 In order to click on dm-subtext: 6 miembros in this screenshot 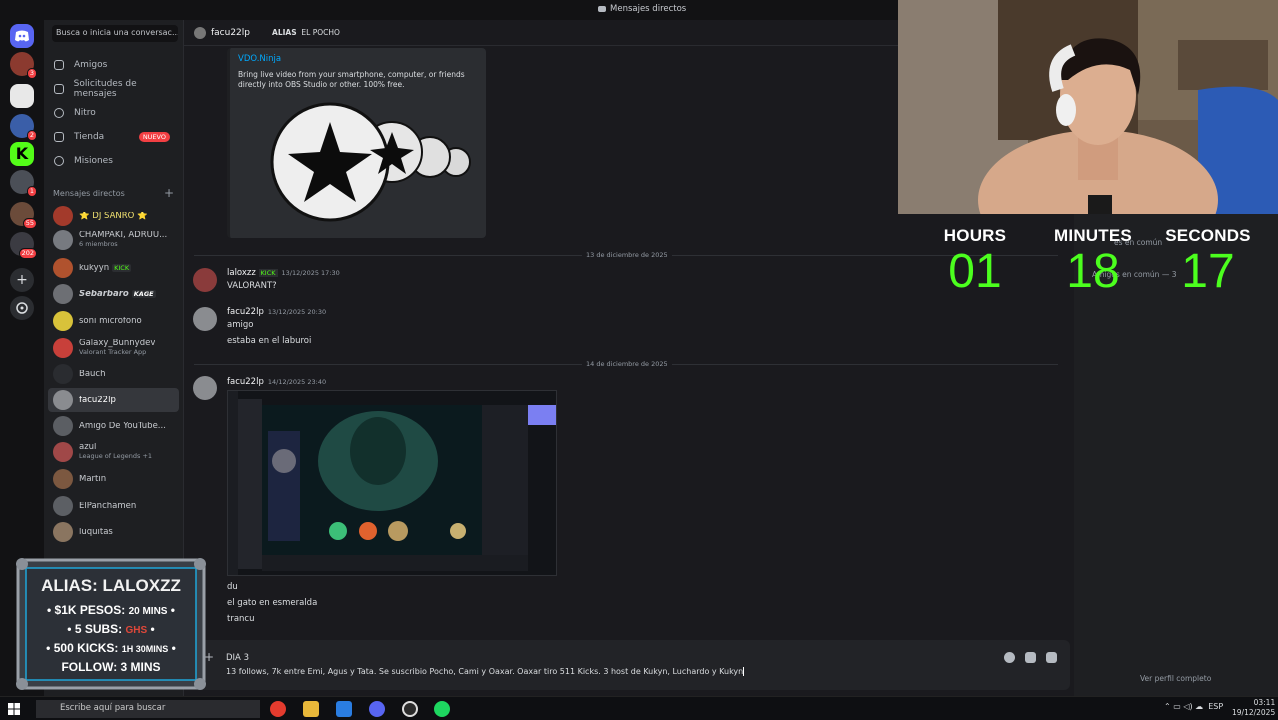, I will do `click(98, 244)`.